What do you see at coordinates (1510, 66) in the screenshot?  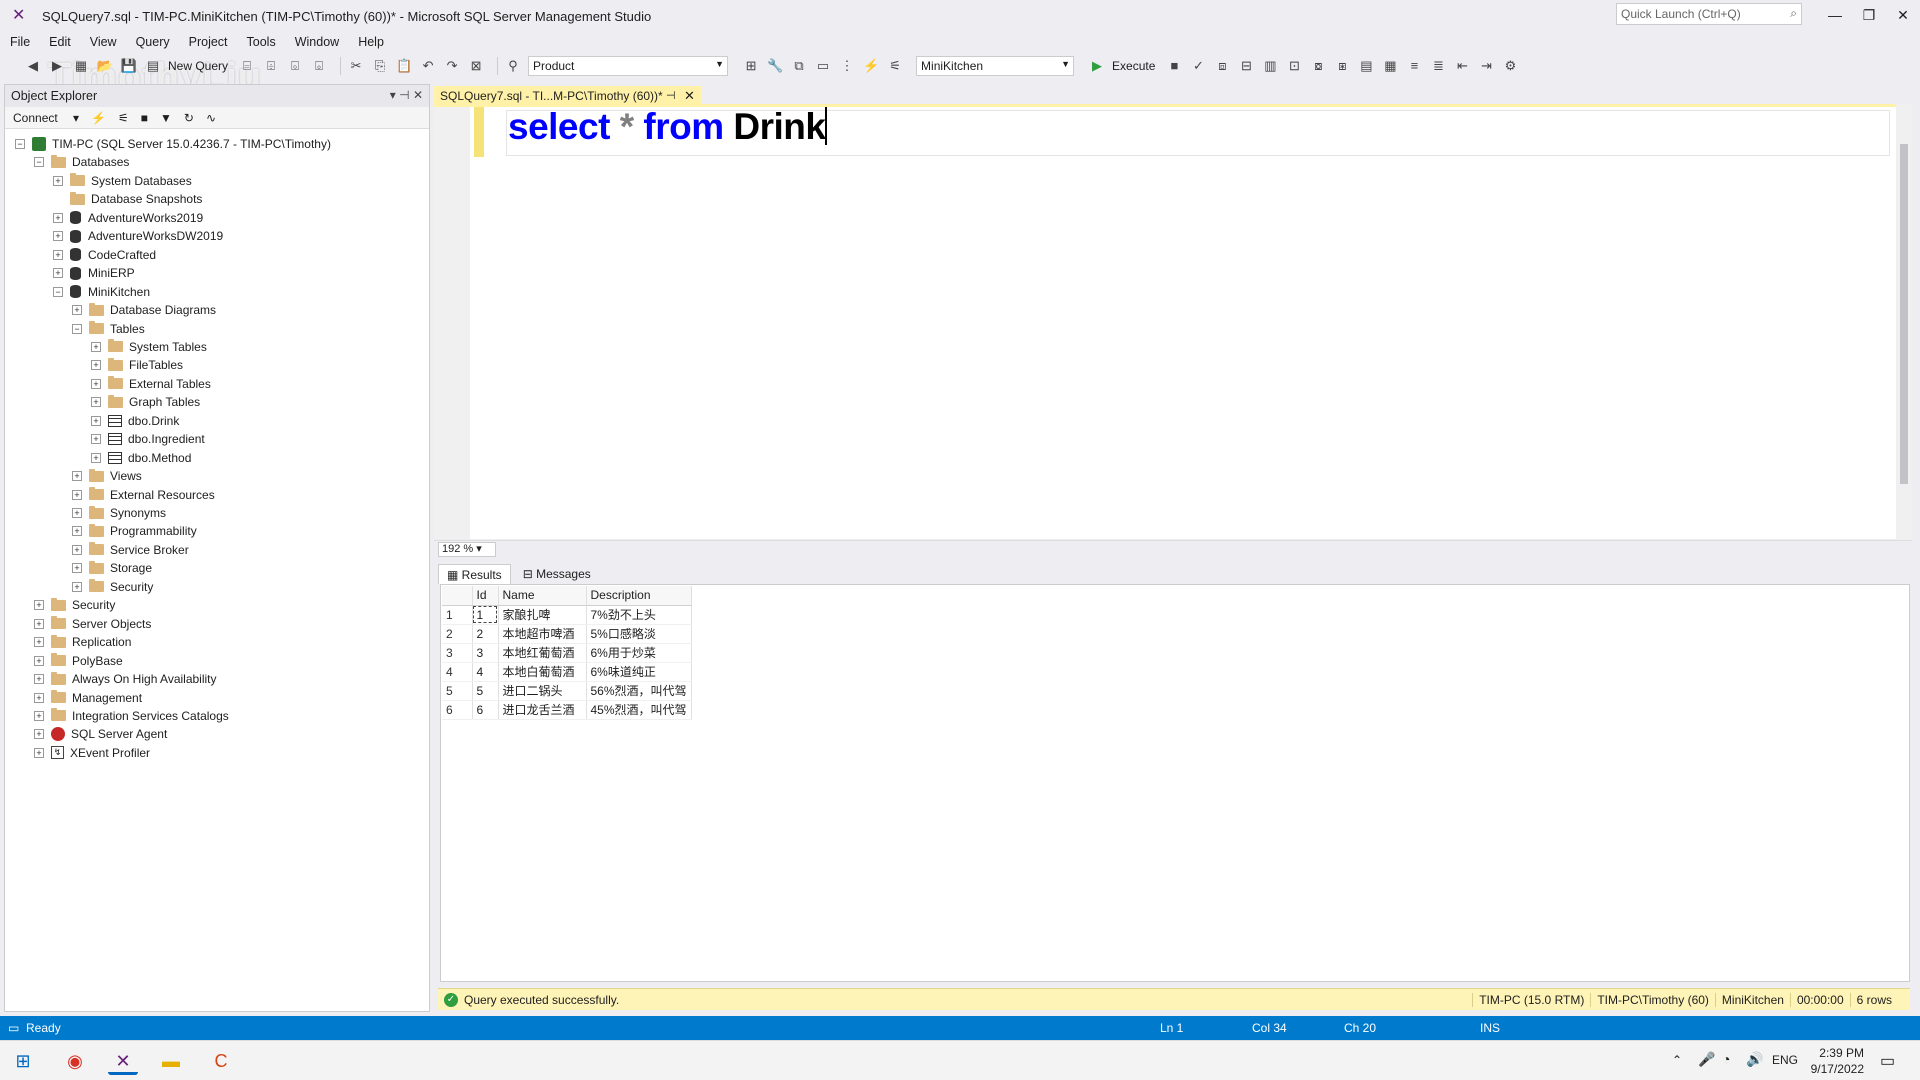 I see `specify-values-icon: ⚙` at bounding box center [1510, 66].